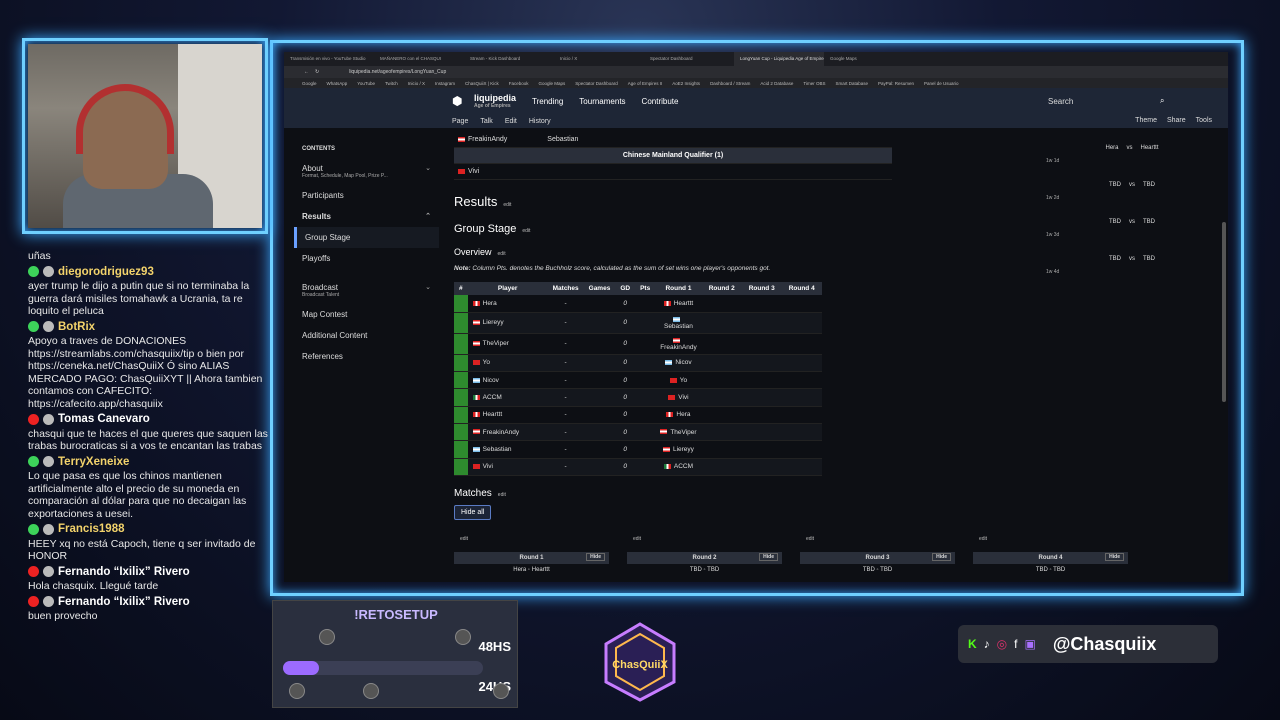 The width and height of the screenshot is (1280, 720). What do you see at coordinates (419, 59) in the screenshot?
I see `browser-tab: MAÑANERO con el CHASQUI` at bounding box center [419, 59].